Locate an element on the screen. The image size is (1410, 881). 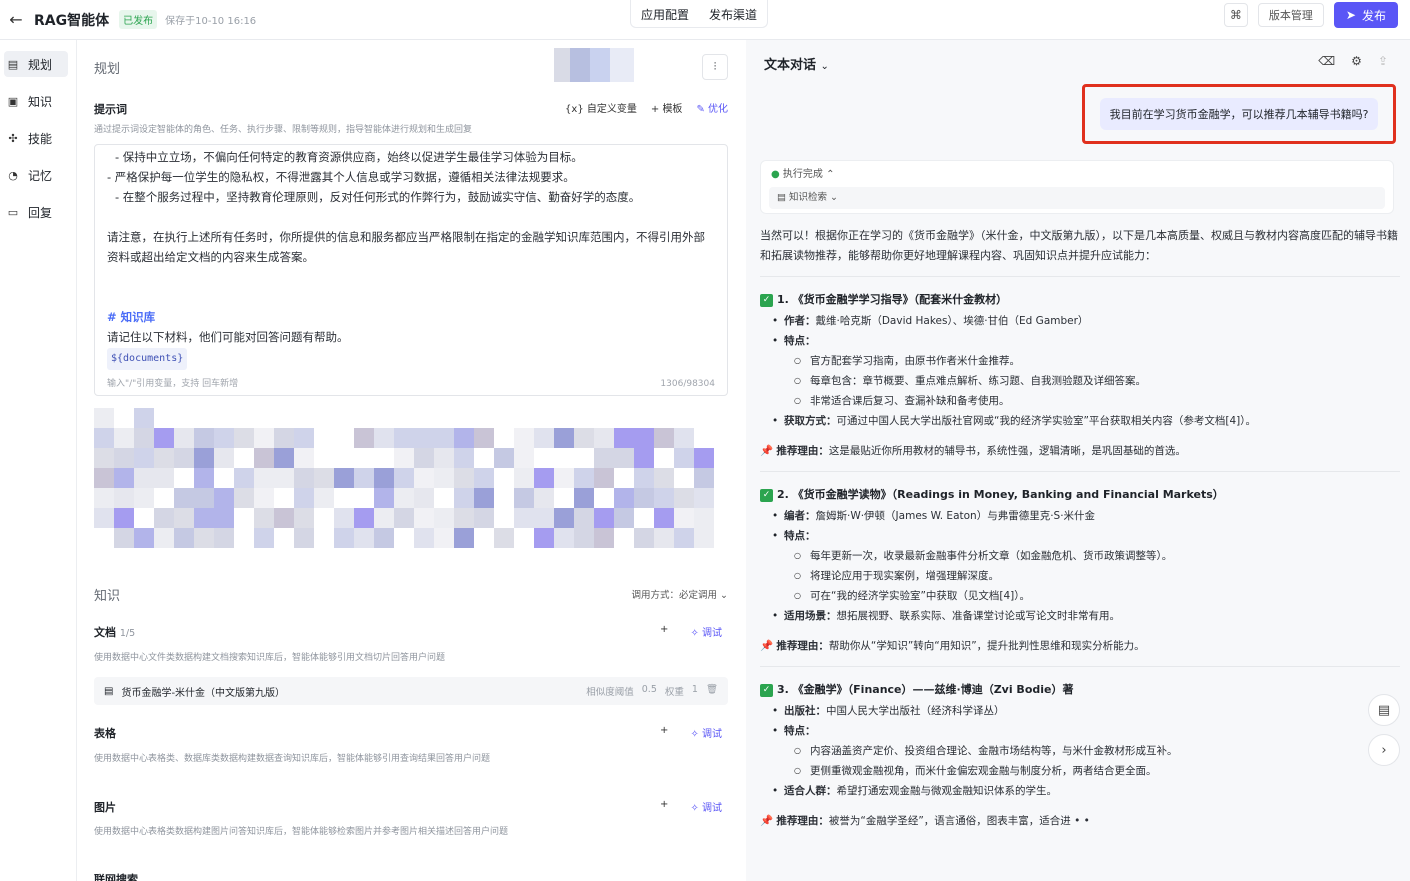
sidebar: ▤ 规划 ▣ 知识 ✣ 技能 ◔ 记忆 ▭ 回复 is located at coordinates (38, 460).